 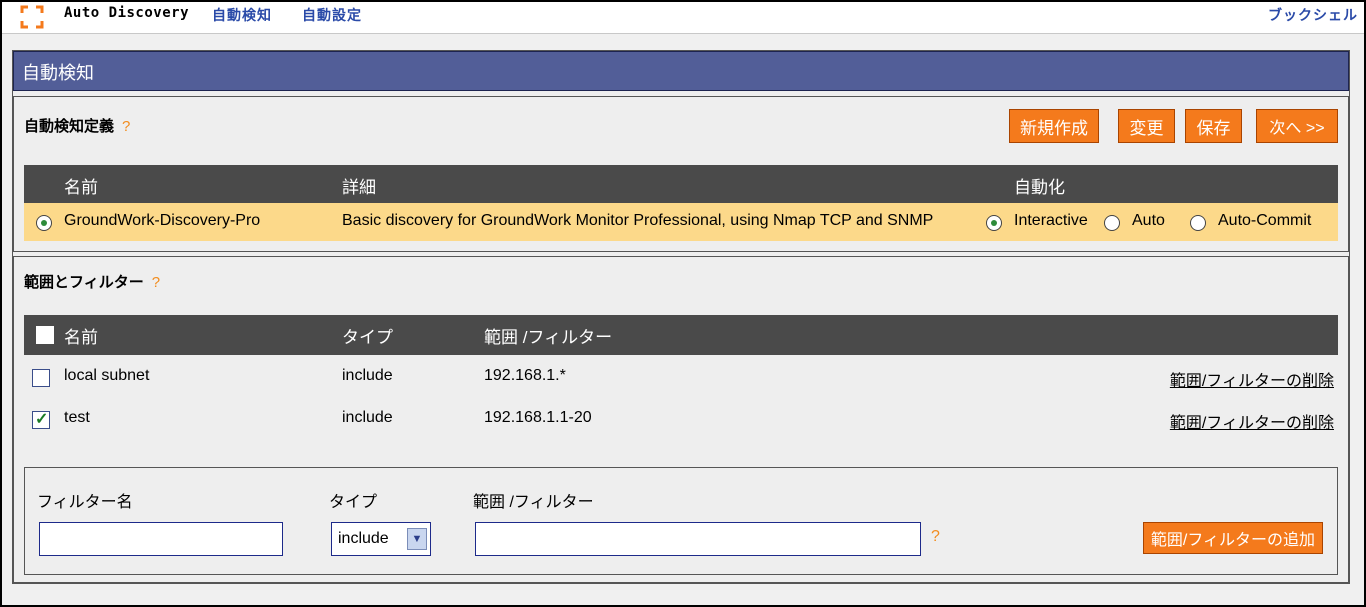 I want to click on mode-auto-commit-radio, so click(x=1198, y=223).